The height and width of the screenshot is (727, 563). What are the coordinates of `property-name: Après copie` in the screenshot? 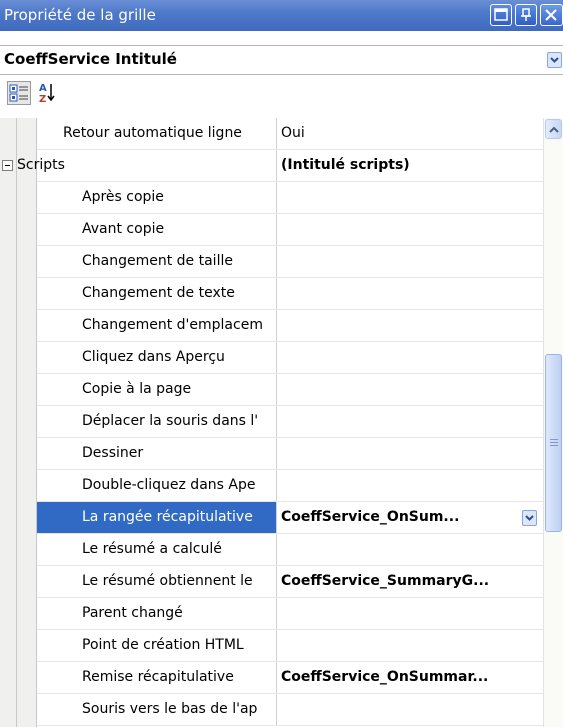 It's located at (123, 197).